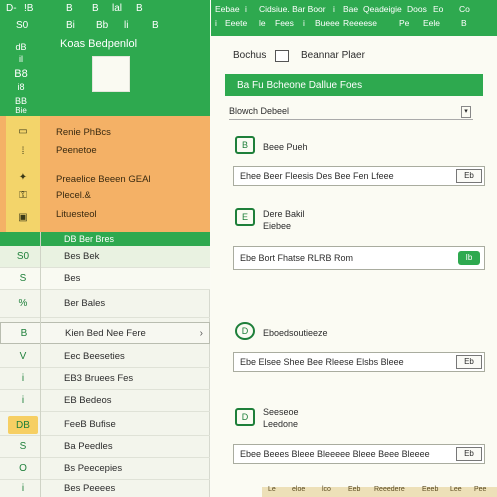 This screenshot has height=497, width=497. I want to click on user-icon: i, so click(23, 488).